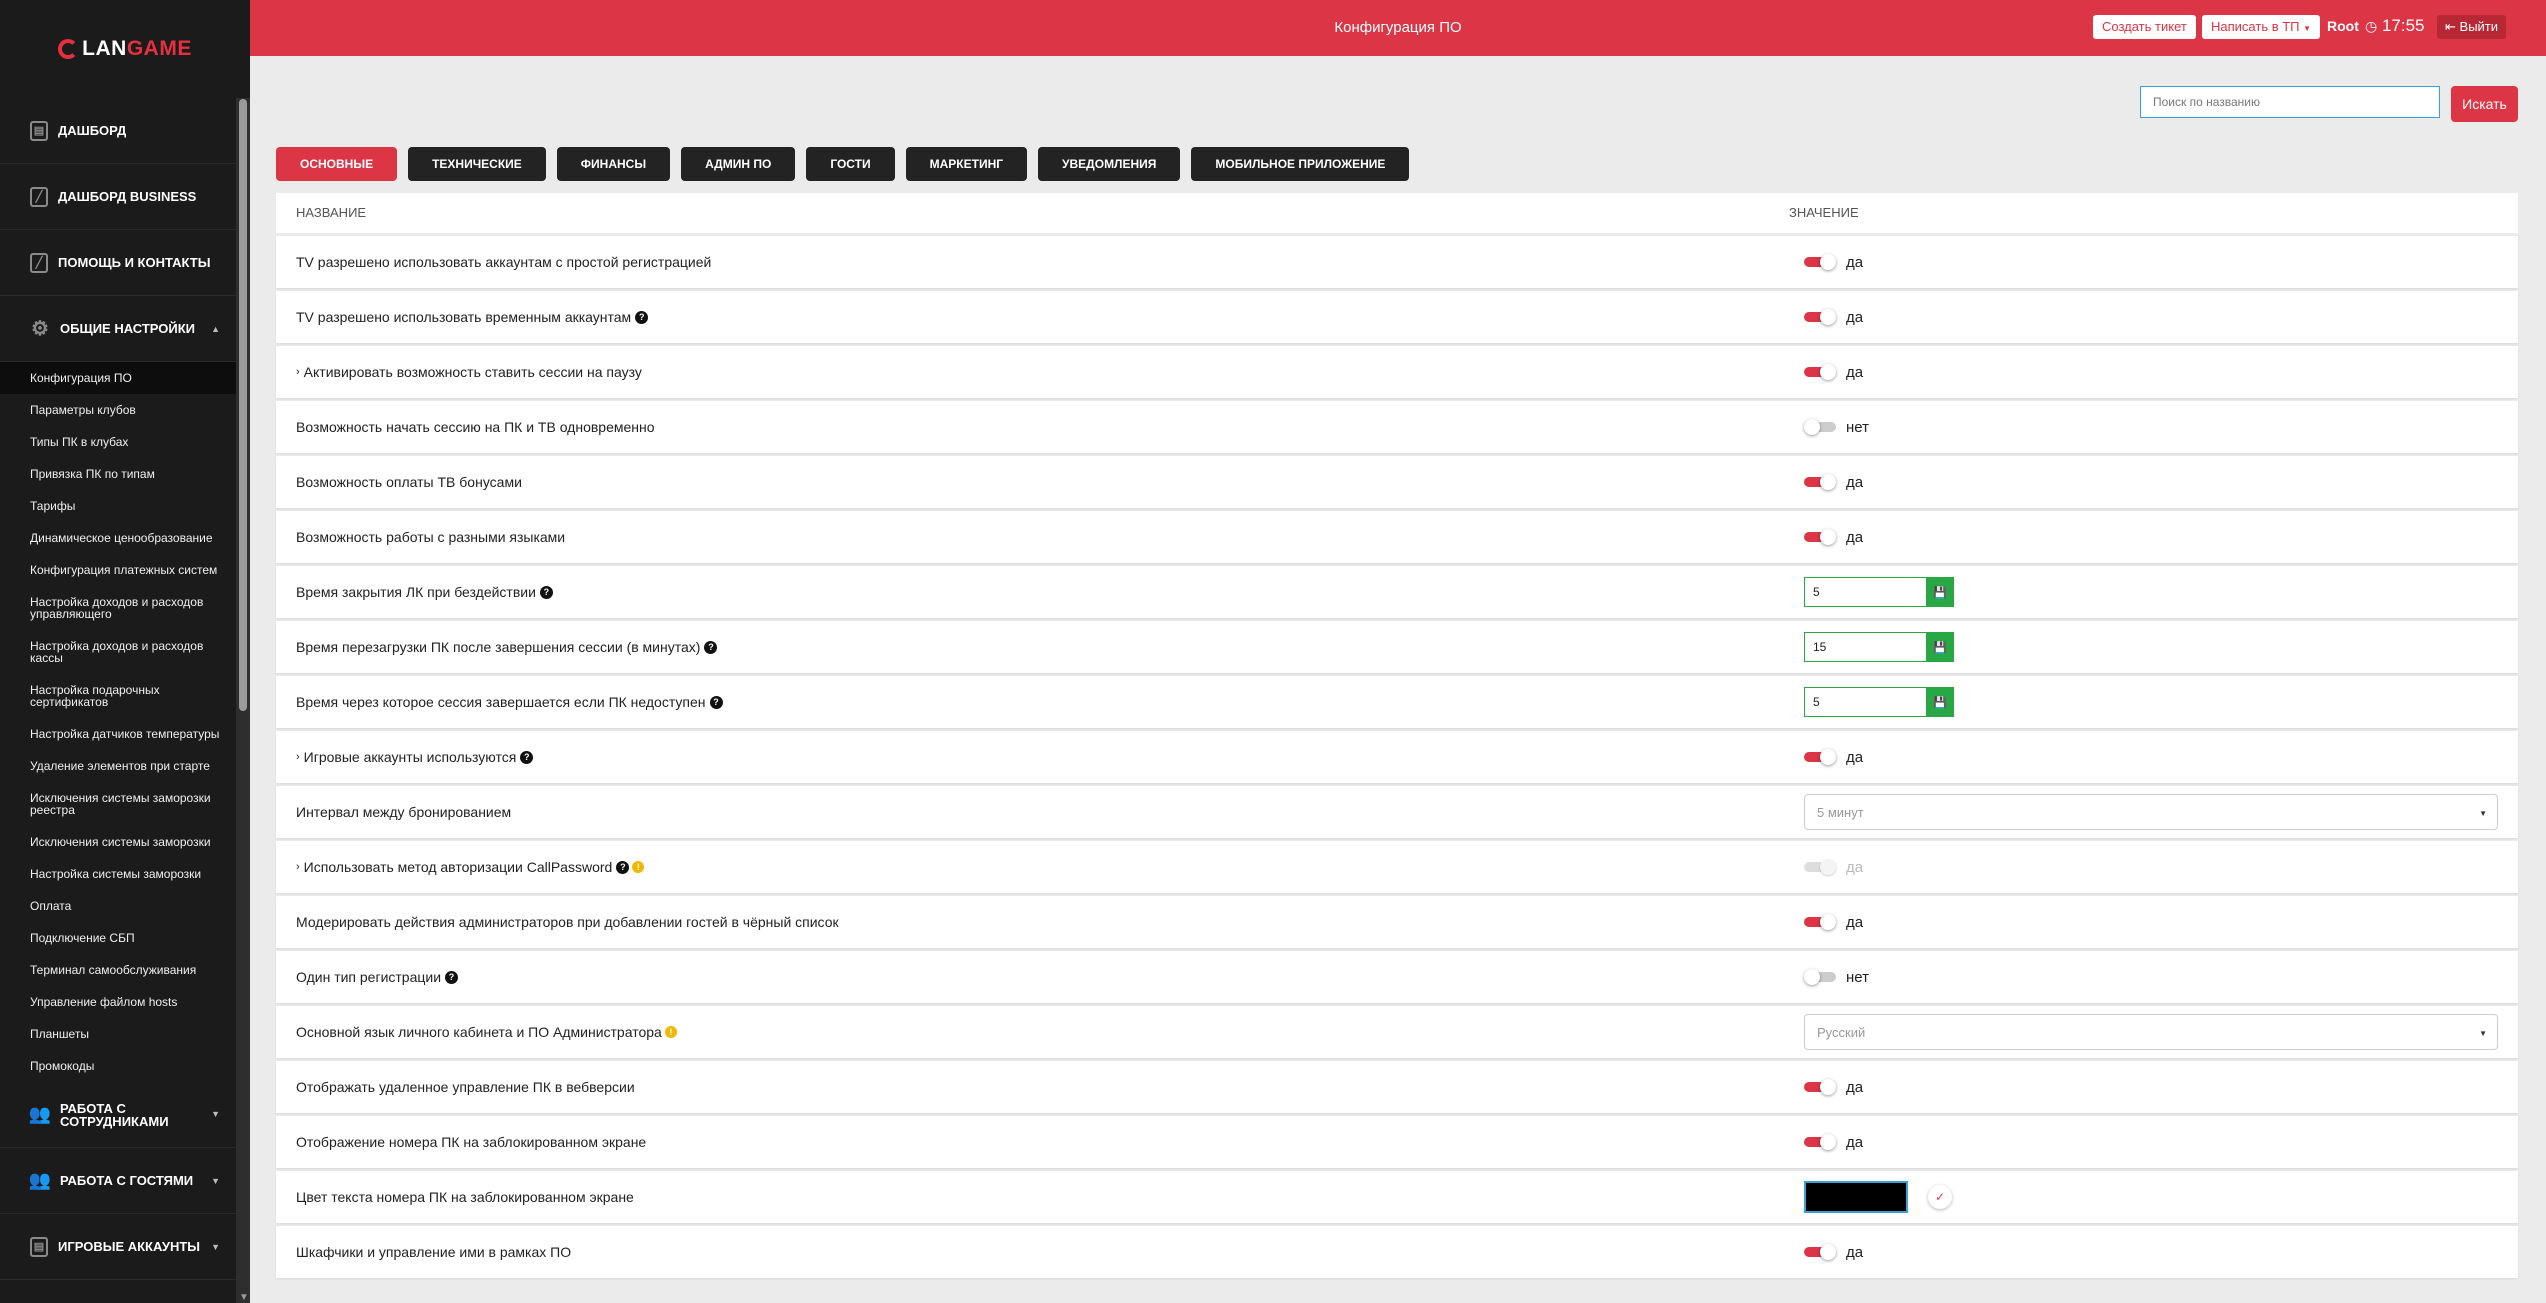 Image resolution: width=2546 pixels, height=1303 pixels. I want to click on sidebar-subitem-pc-types: Типы ПК в клубах, so click(118, 442).